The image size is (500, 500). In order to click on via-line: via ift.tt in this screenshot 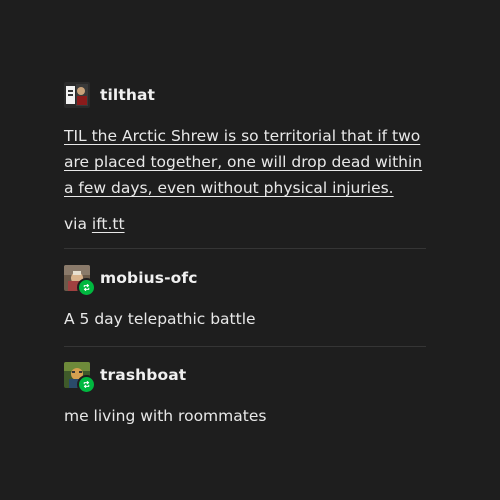, I will do `click(250, 224)`.